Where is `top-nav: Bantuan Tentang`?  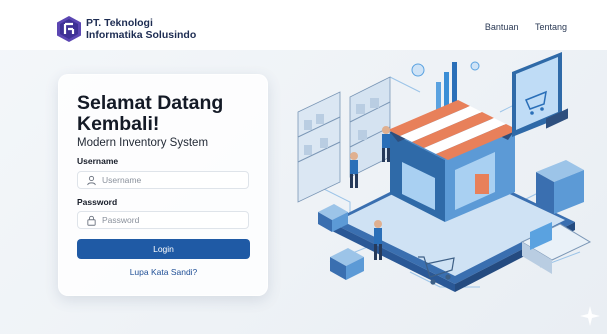
top-nav: Bantuan Tentang is located at coordinates (519, 27).